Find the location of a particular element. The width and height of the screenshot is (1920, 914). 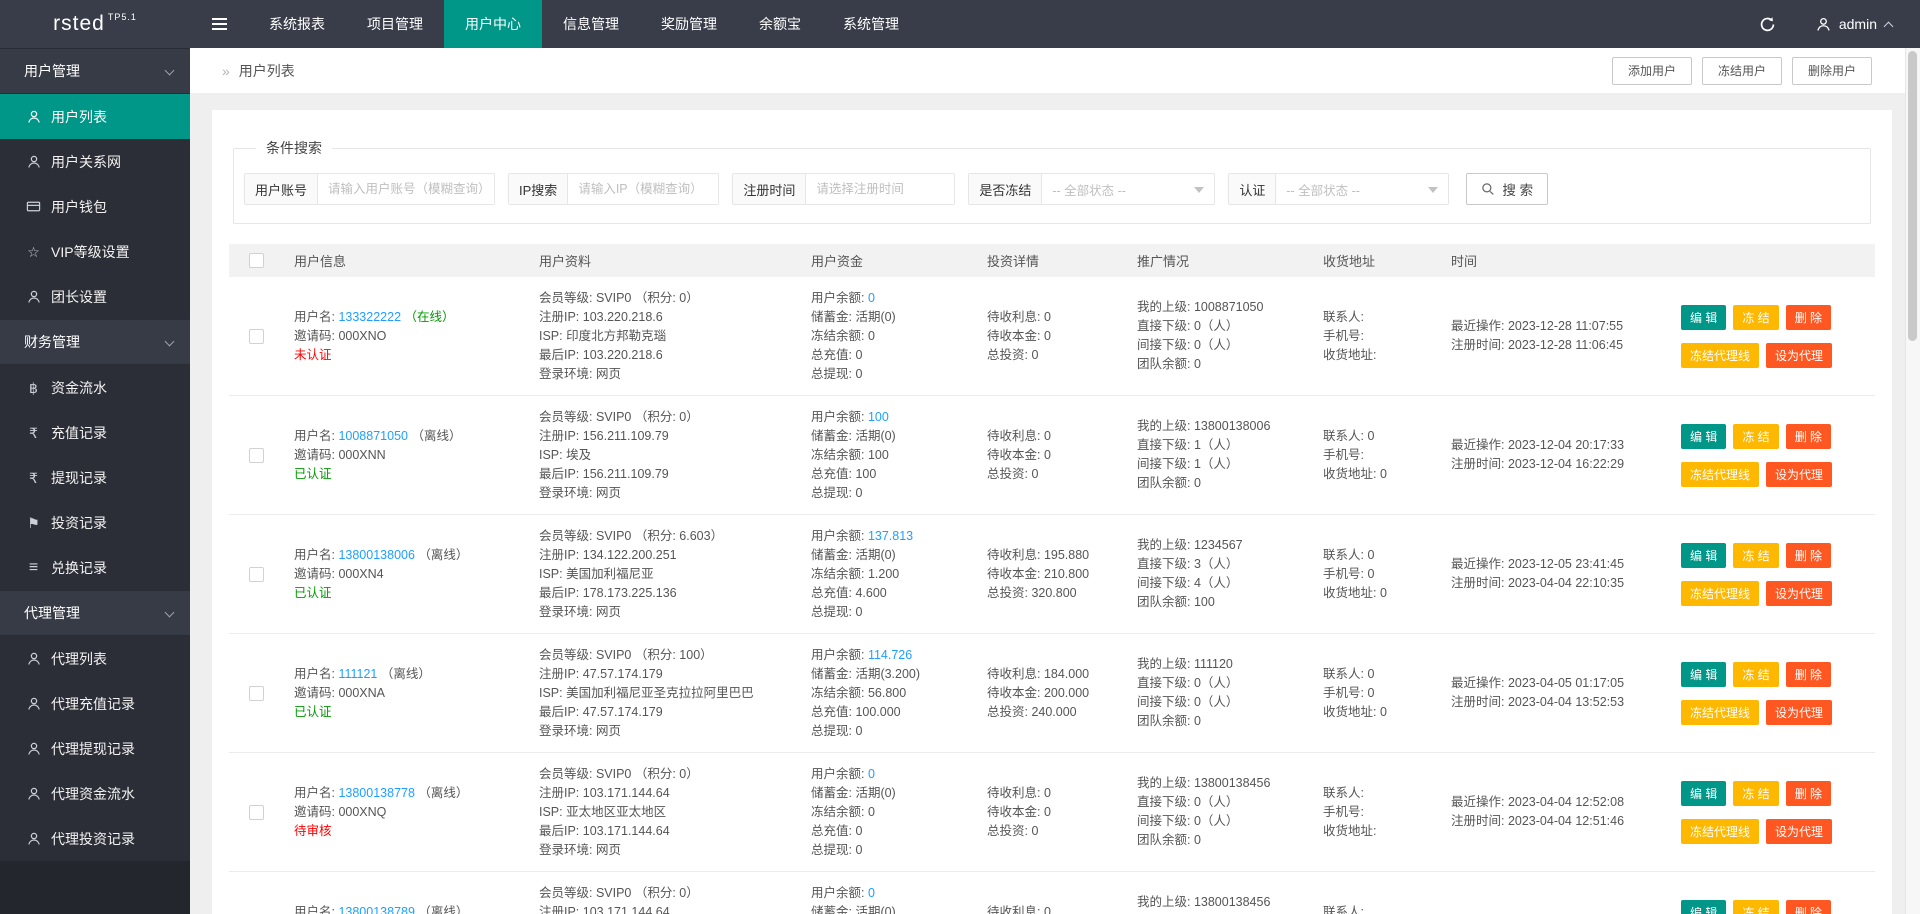

sidebar-item-recharge-records: ₹ 充值记录 is located at coordinates (95, 432).